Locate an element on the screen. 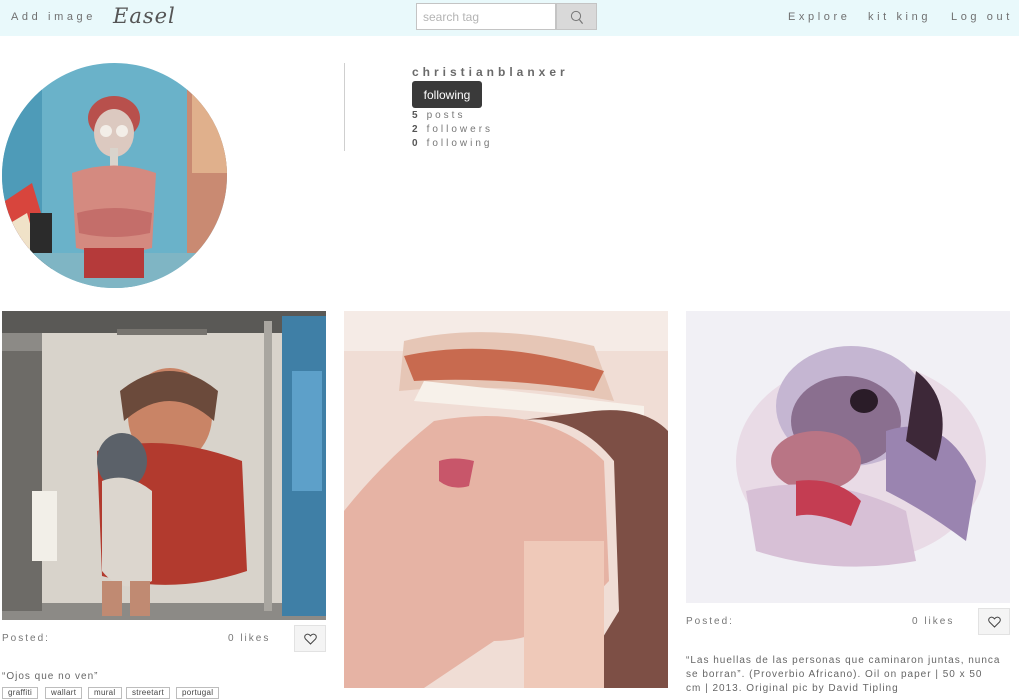 This screenshot has width=1019, height=700. tag-graffiti: graffiti is located at coordinates (20, 693).